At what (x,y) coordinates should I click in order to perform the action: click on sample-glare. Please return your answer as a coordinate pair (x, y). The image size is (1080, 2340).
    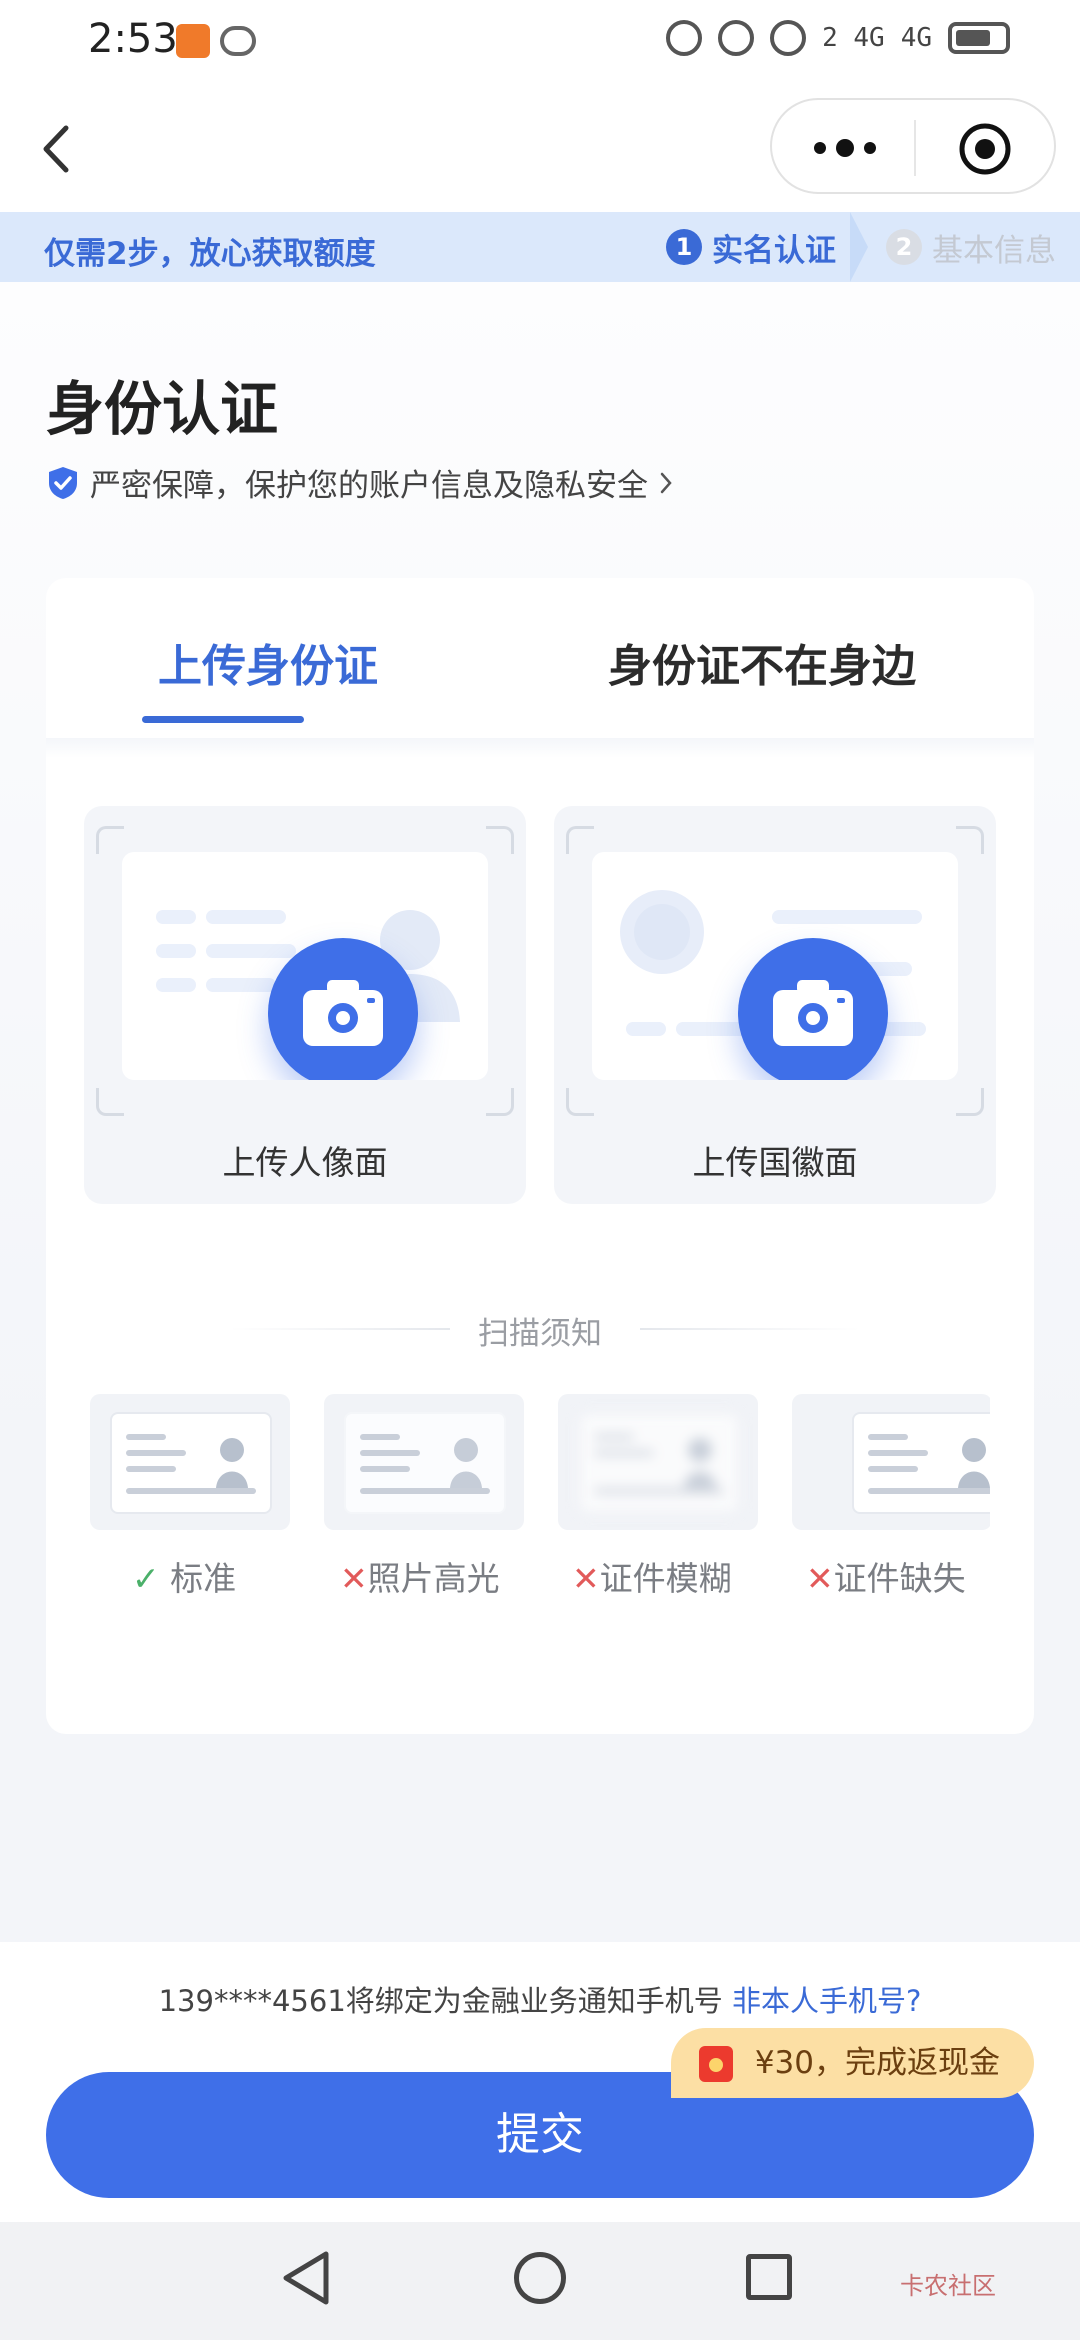
    Looking at the image, I should click on (424, 1462).